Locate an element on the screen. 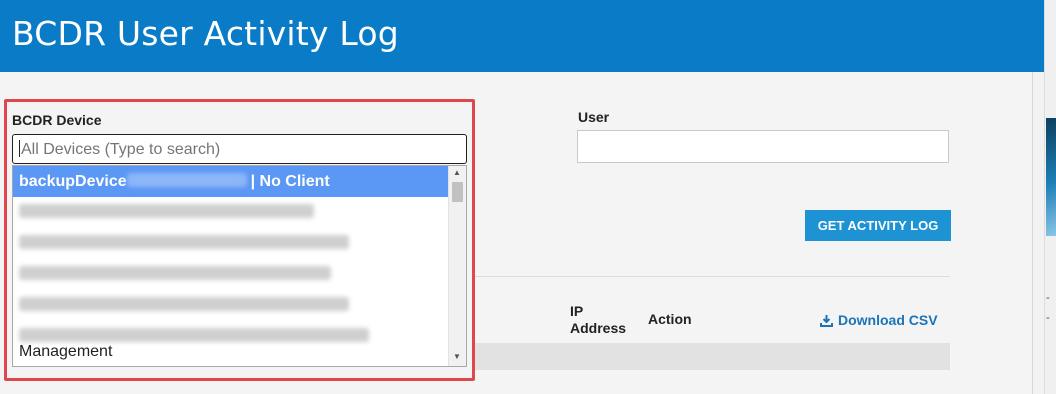  column-header-ip-address: IP Address is located at coordinates (598, 320).